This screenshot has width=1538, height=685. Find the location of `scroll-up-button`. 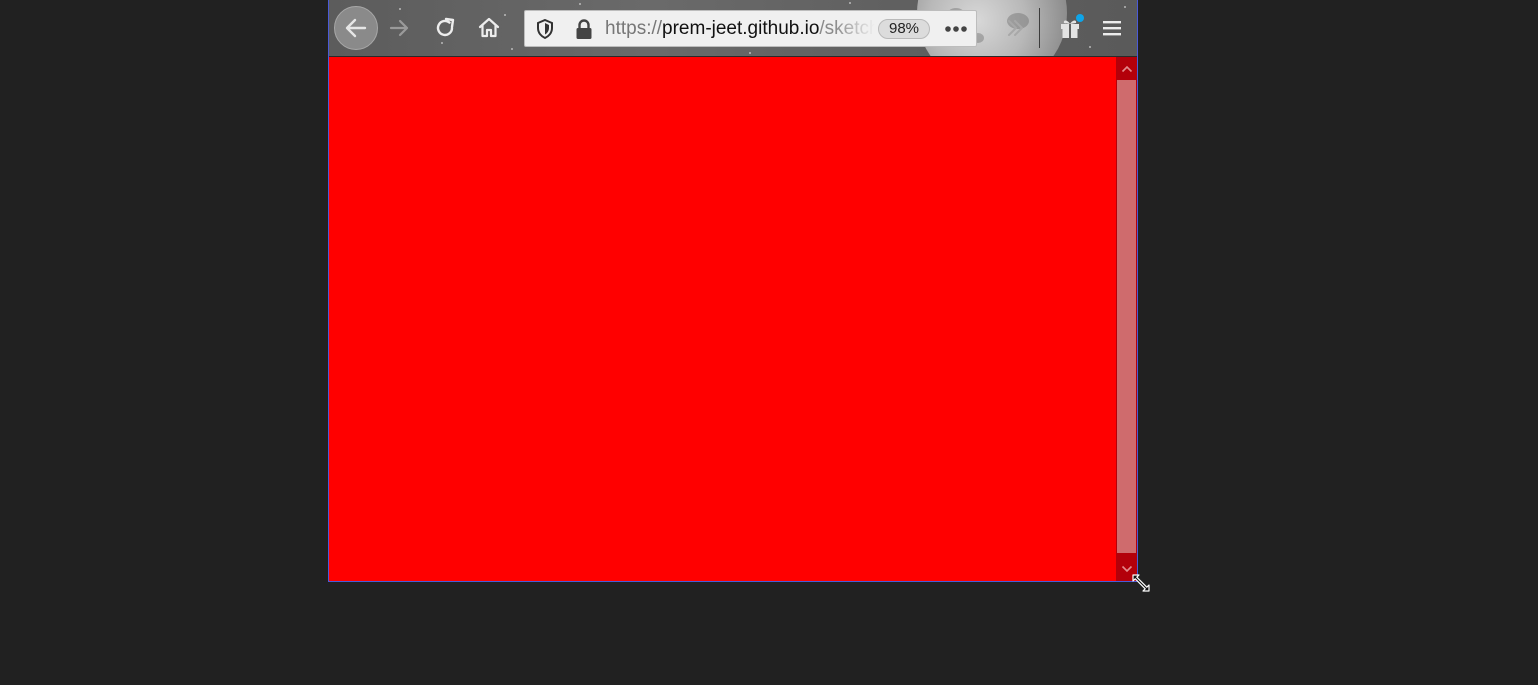

scroll-up-button is located at coordinates (1126, 68).